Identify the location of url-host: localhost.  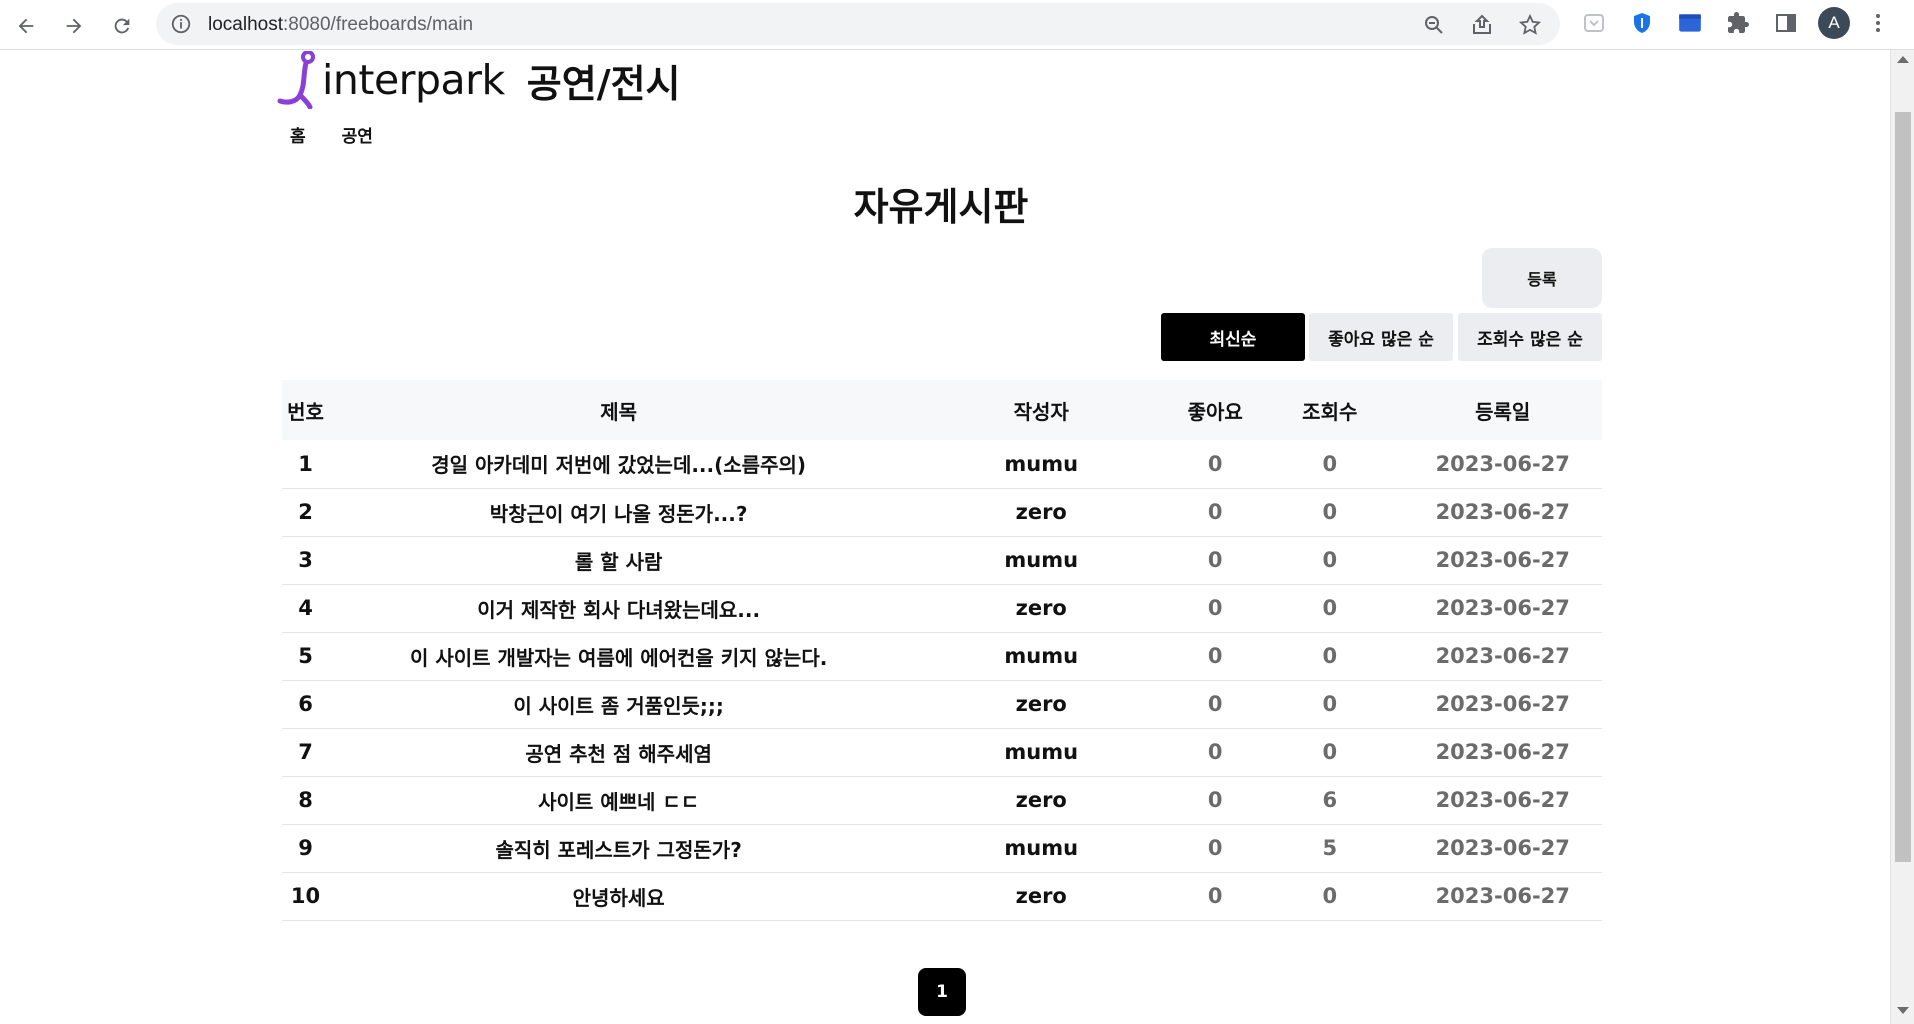
(245, 24).